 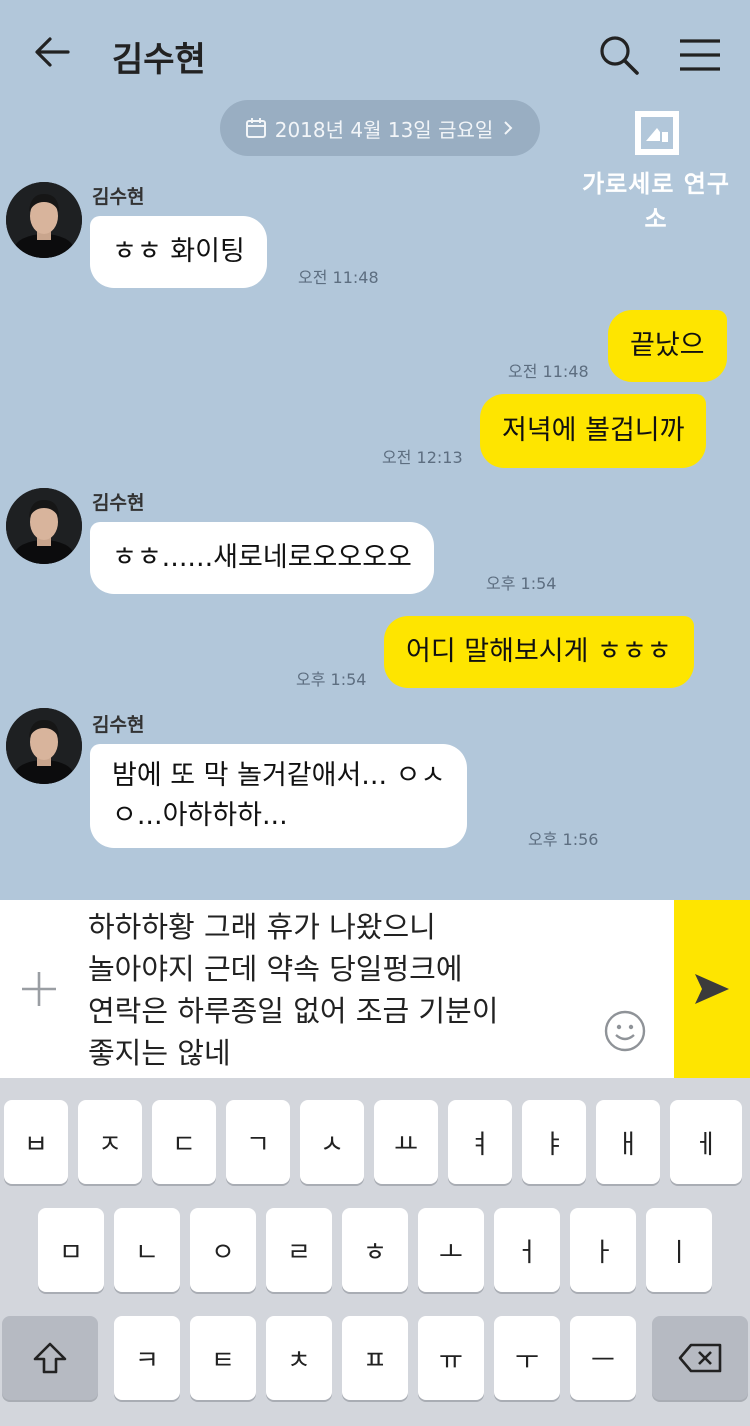 What do you see at coordinates (52, 52) in the screenshot?
I see `arrow-left-icon` at bounding box center [52, 52].